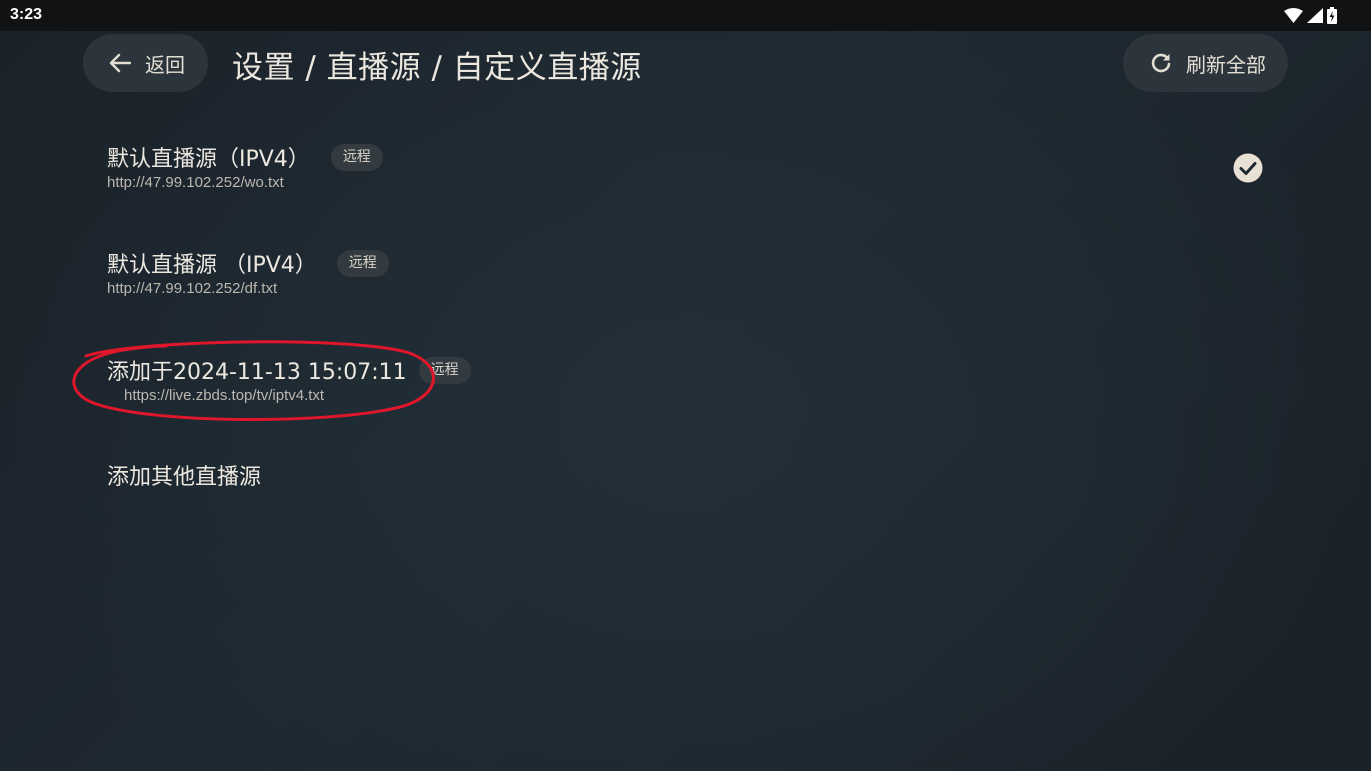  I want to click on source-title: 默认直播源（IPV4）, so click(208, 159).